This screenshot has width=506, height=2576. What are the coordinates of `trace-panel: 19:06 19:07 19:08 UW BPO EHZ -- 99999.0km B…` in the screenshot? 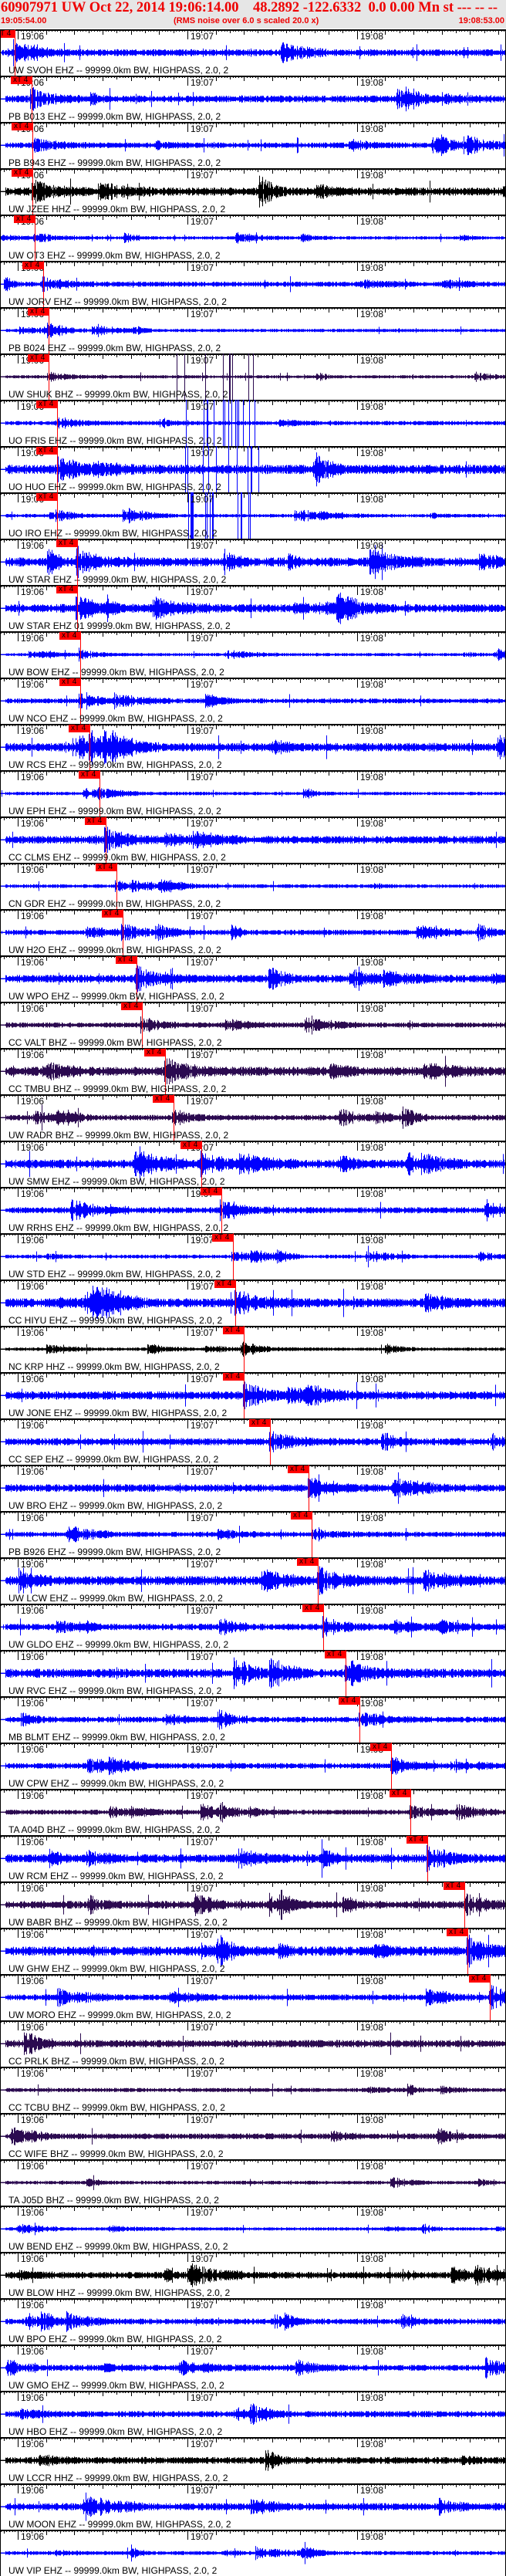 It's located at (253, 2321).